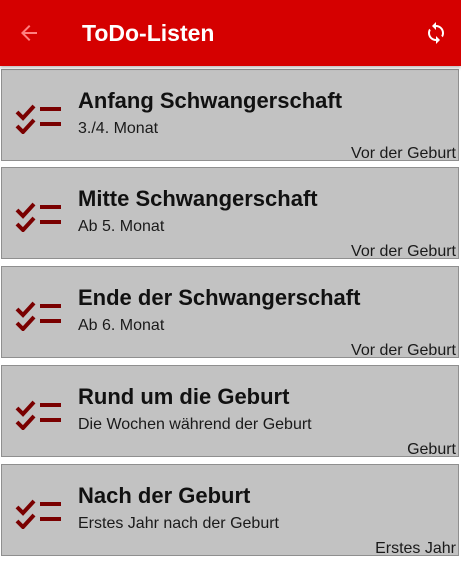 Image resolution: width=461 pixels, height=569 pixels. I want to click on list-item-title: Ende der Schwangerschaft, so click(219, 297).